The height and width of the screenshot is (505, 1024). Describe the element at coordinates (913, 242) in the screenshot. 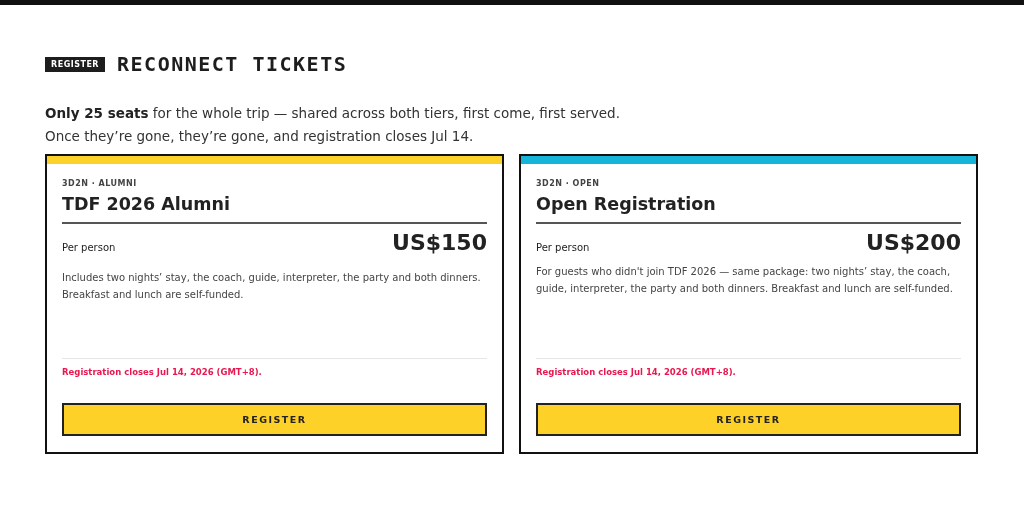

I see `ticket-price: US$200` at that location.